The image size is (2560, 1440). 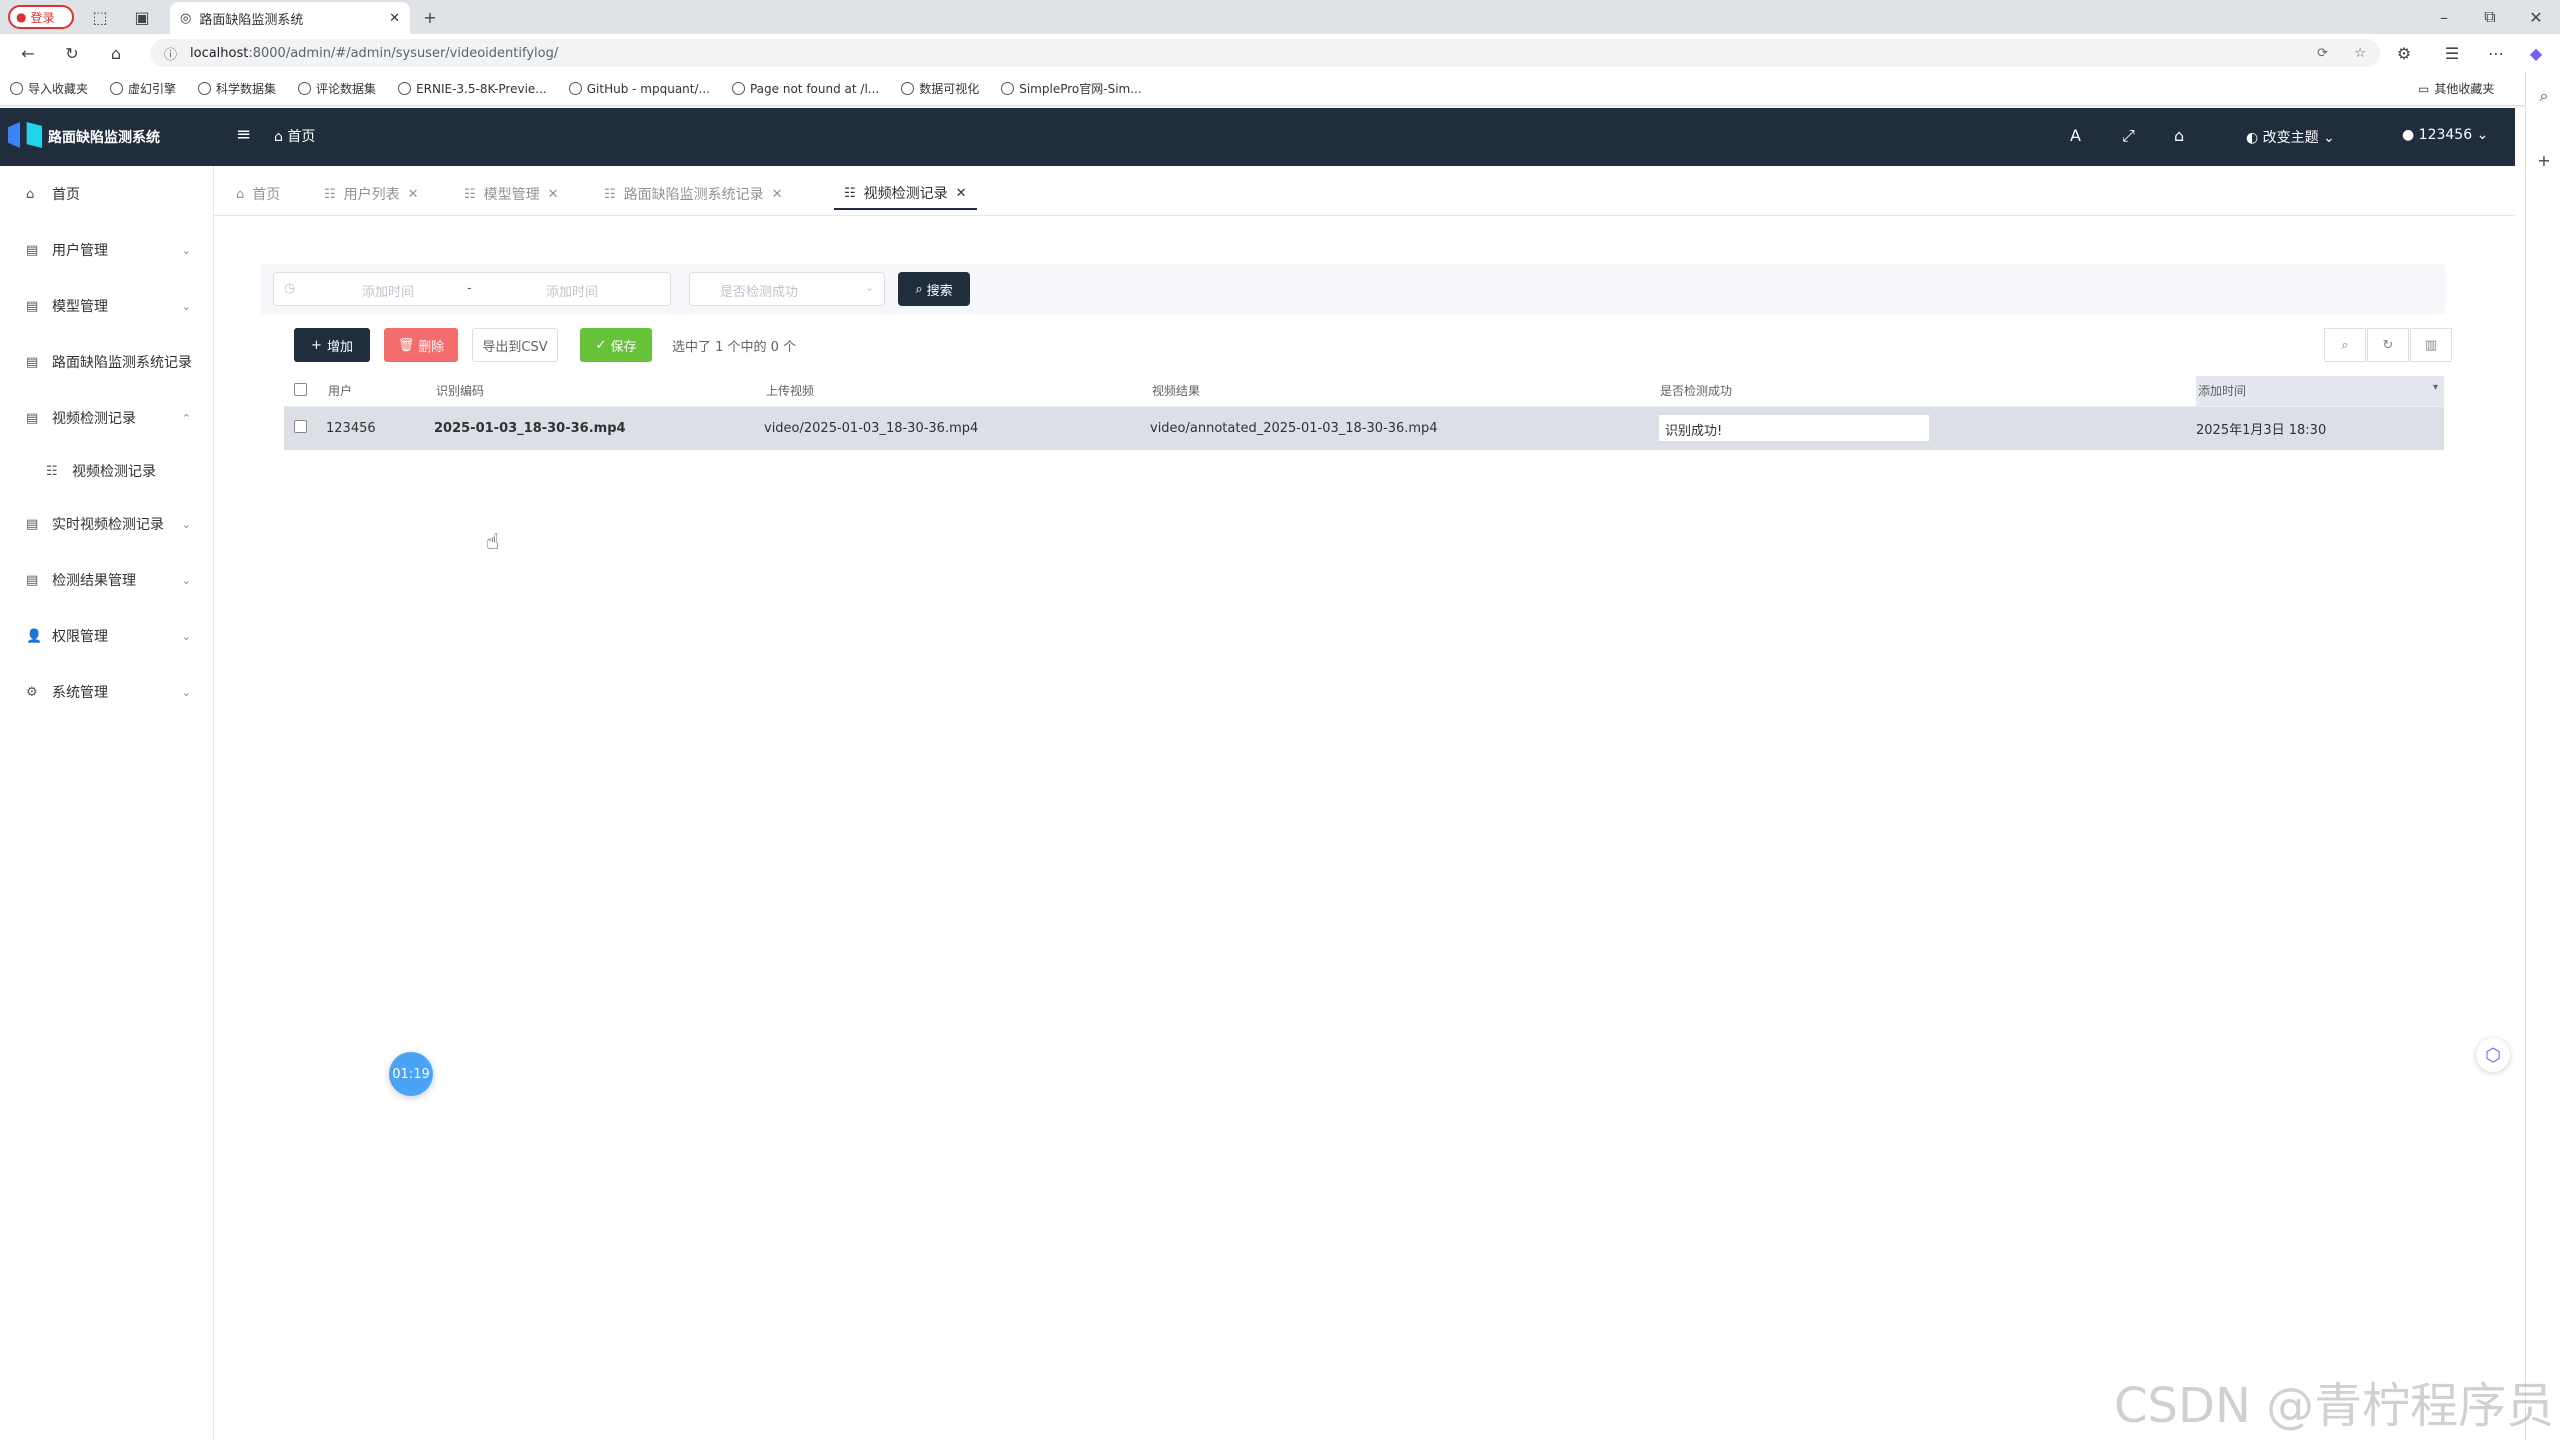 I want to click on tab-label: 路面缺陷监测系统记录, so click(x=693, y=195).